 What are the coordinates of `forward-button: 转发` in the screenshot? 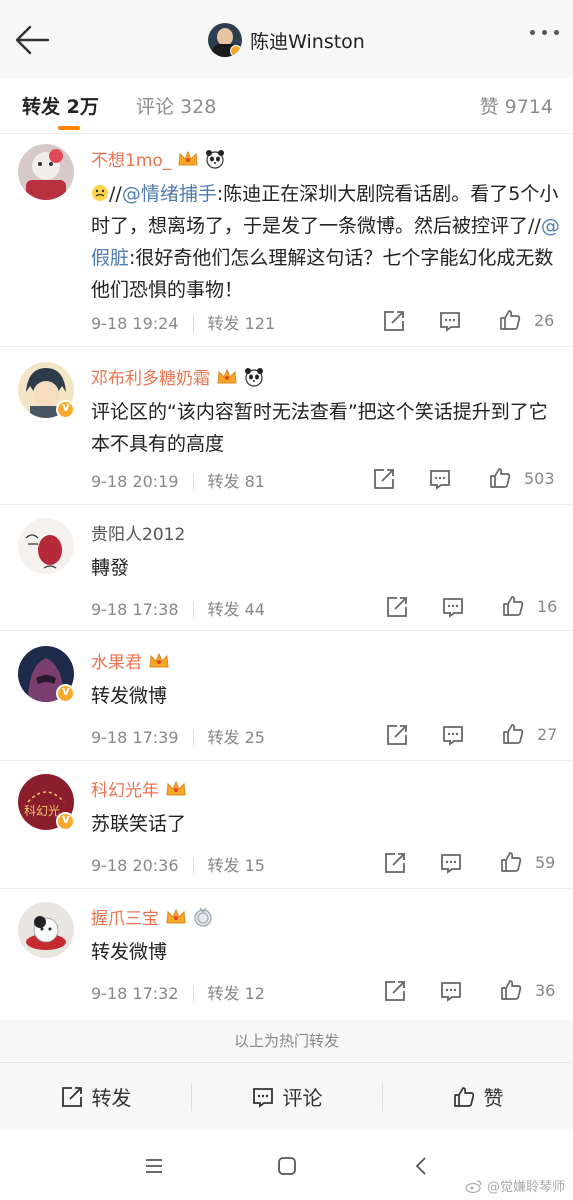 It's located at (95, 1096).